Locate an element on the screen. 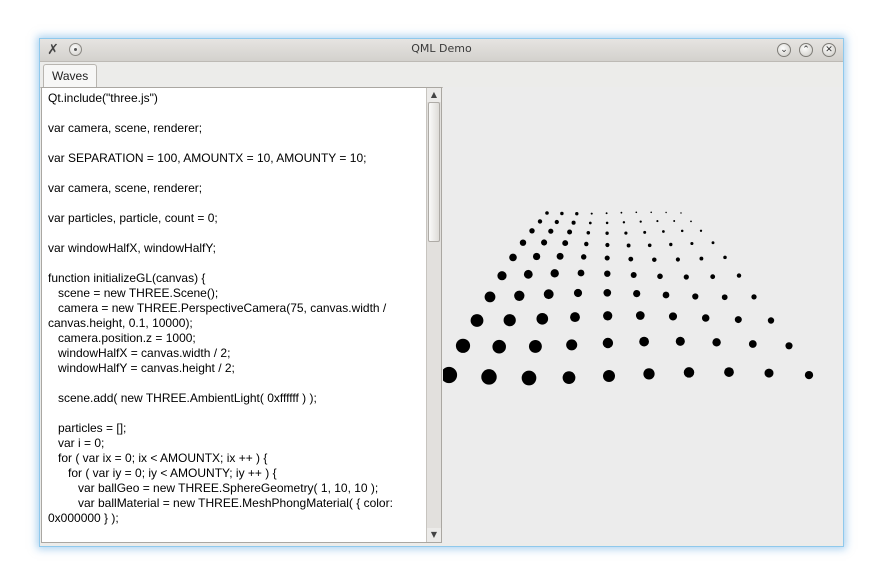 The height and width of the screenshot is (587, 884). maximize-button: ⌃ is located at coordinates (806, 50).